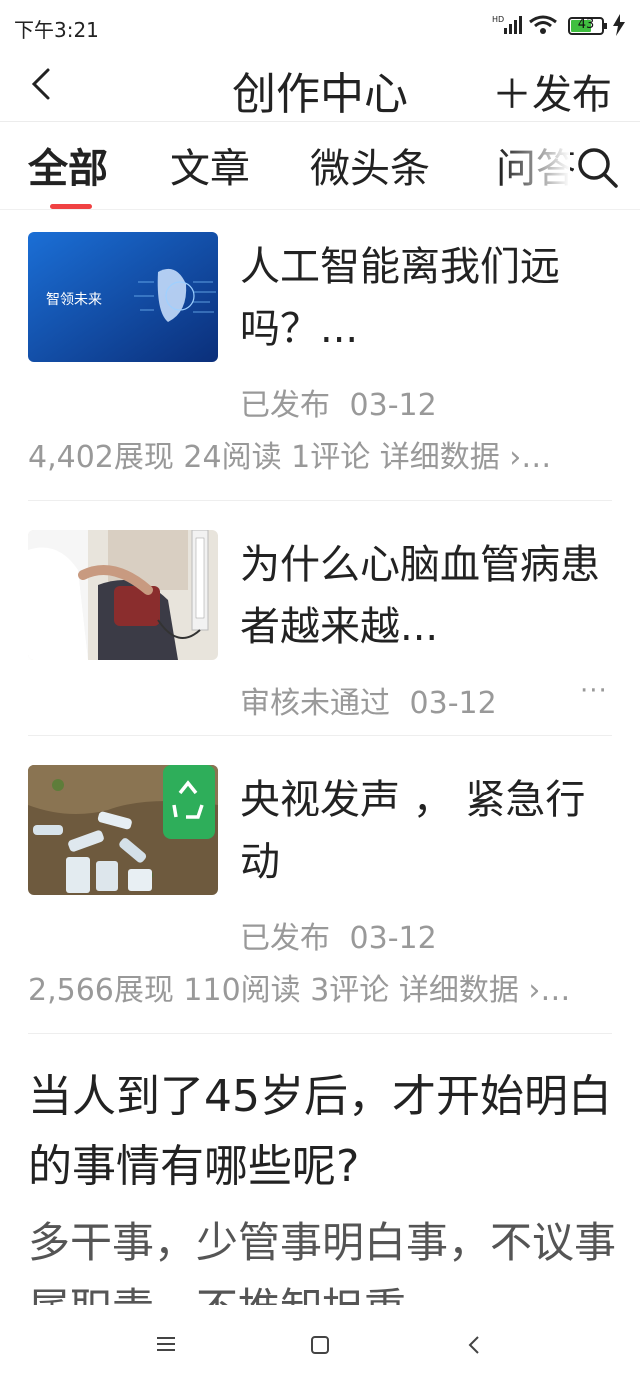 The height and width of the screenshot is (1387, 640). Describe the element at coordinates (123, 297) in the screenshot. I see `article-thumbnail: 智领未来` at that location.